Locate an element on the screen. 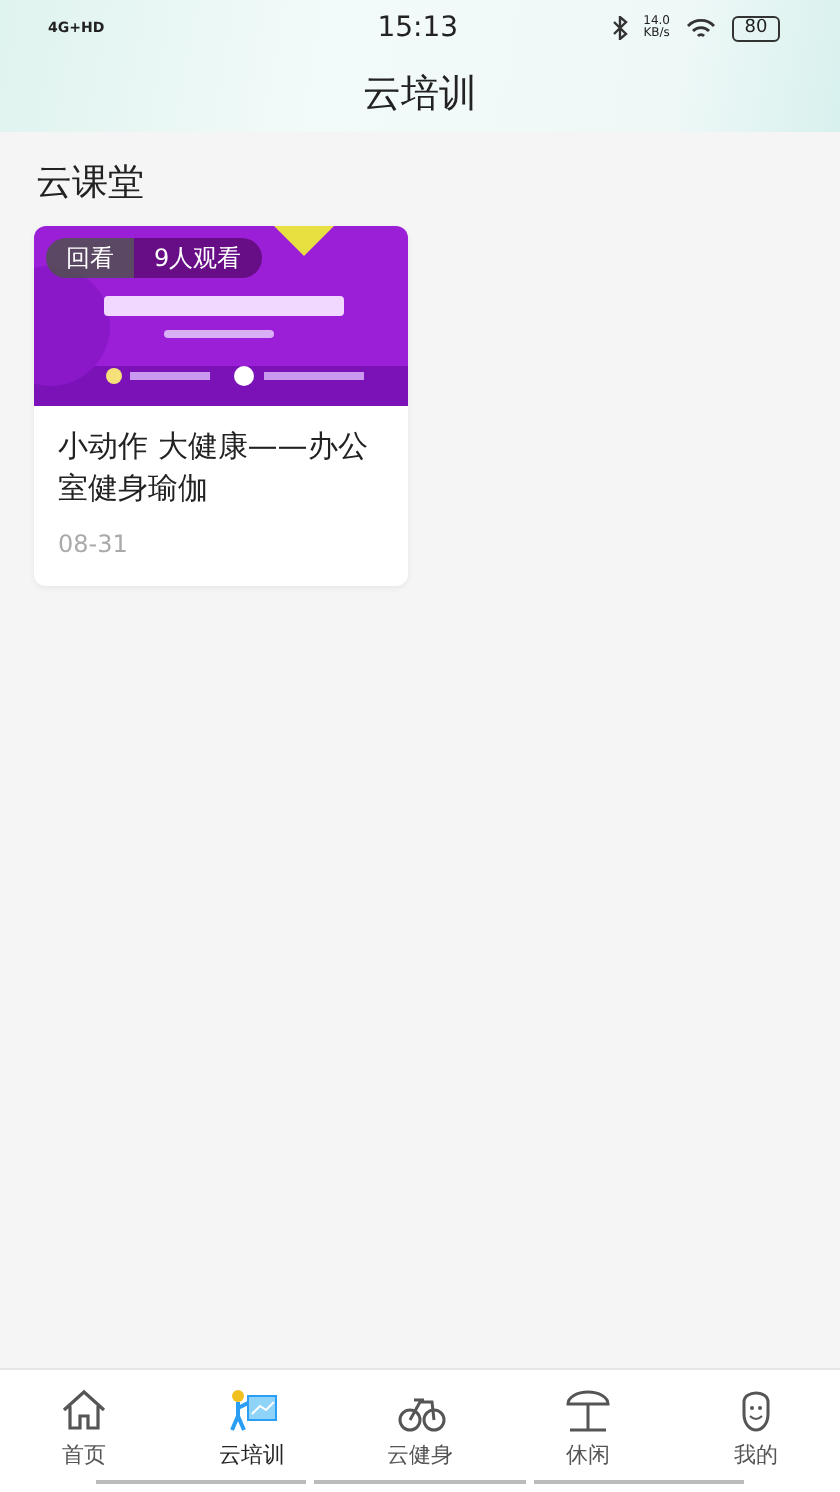  battery-indicator: 80 is located at coordinates (756, 28).